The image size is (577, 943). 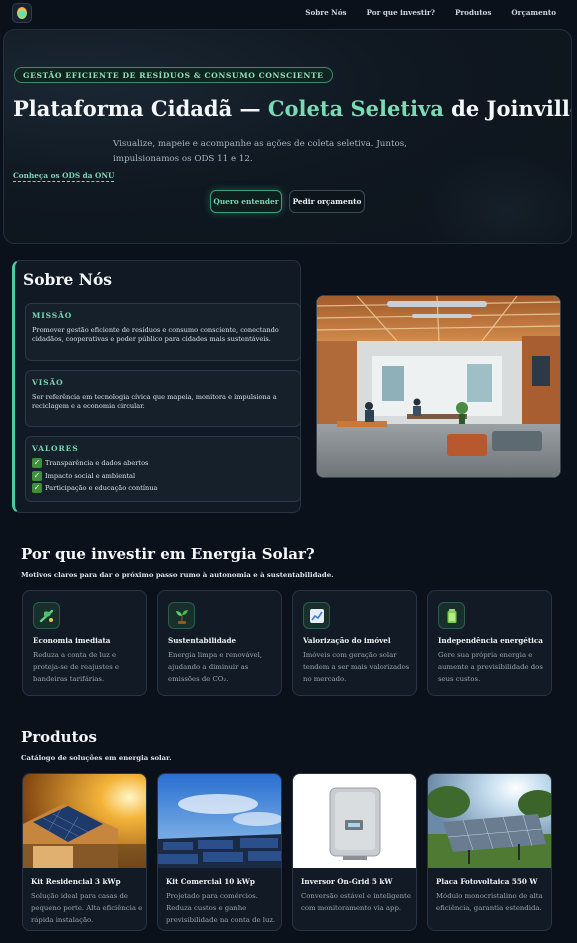 I want to click on logo, so click(x=22, y=13).